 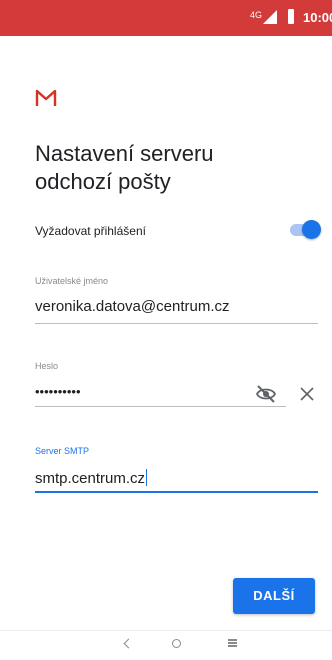 I want to click on back-icon, so click(x=128, y=643).